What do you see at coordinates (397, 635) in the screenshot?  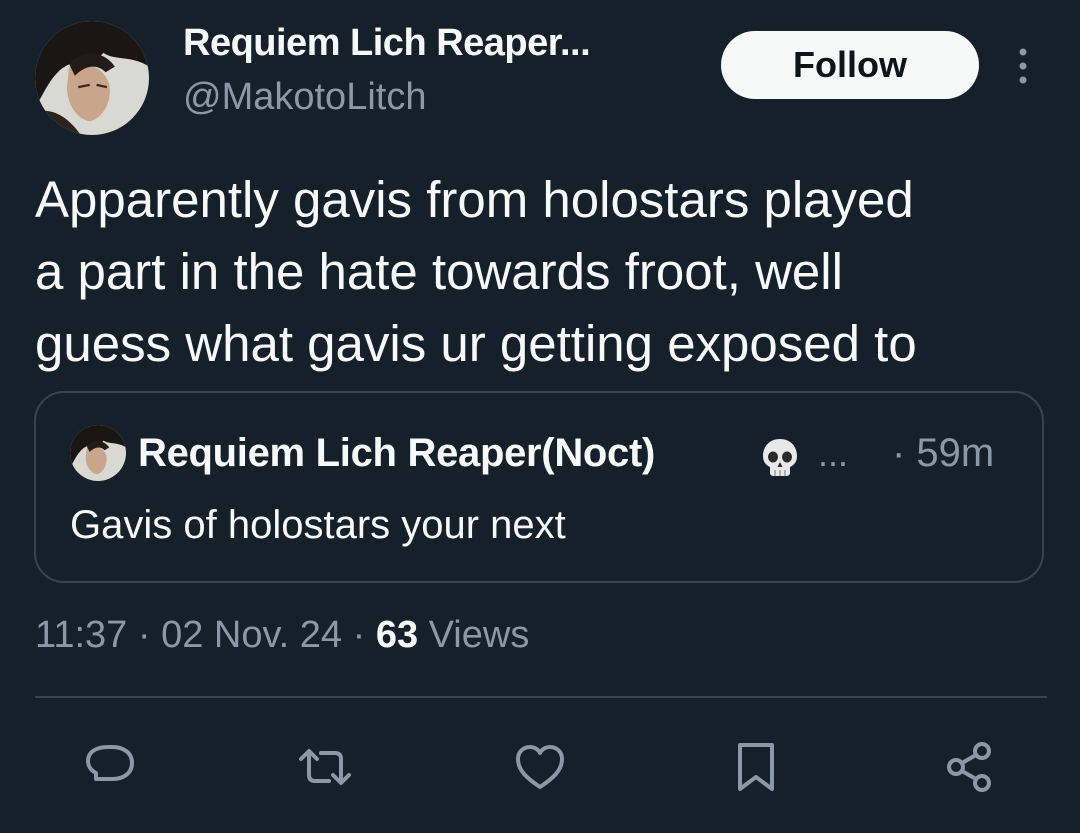 I see `views-count: 63` at bounding box center [397, 635].